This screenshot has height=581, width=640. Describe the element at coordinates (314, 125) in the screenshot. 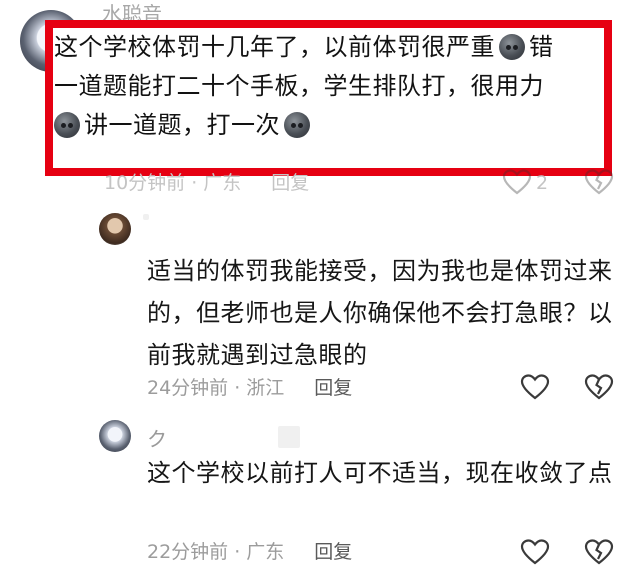

I see `comment-line: 讲一道题，打一次` at that location.